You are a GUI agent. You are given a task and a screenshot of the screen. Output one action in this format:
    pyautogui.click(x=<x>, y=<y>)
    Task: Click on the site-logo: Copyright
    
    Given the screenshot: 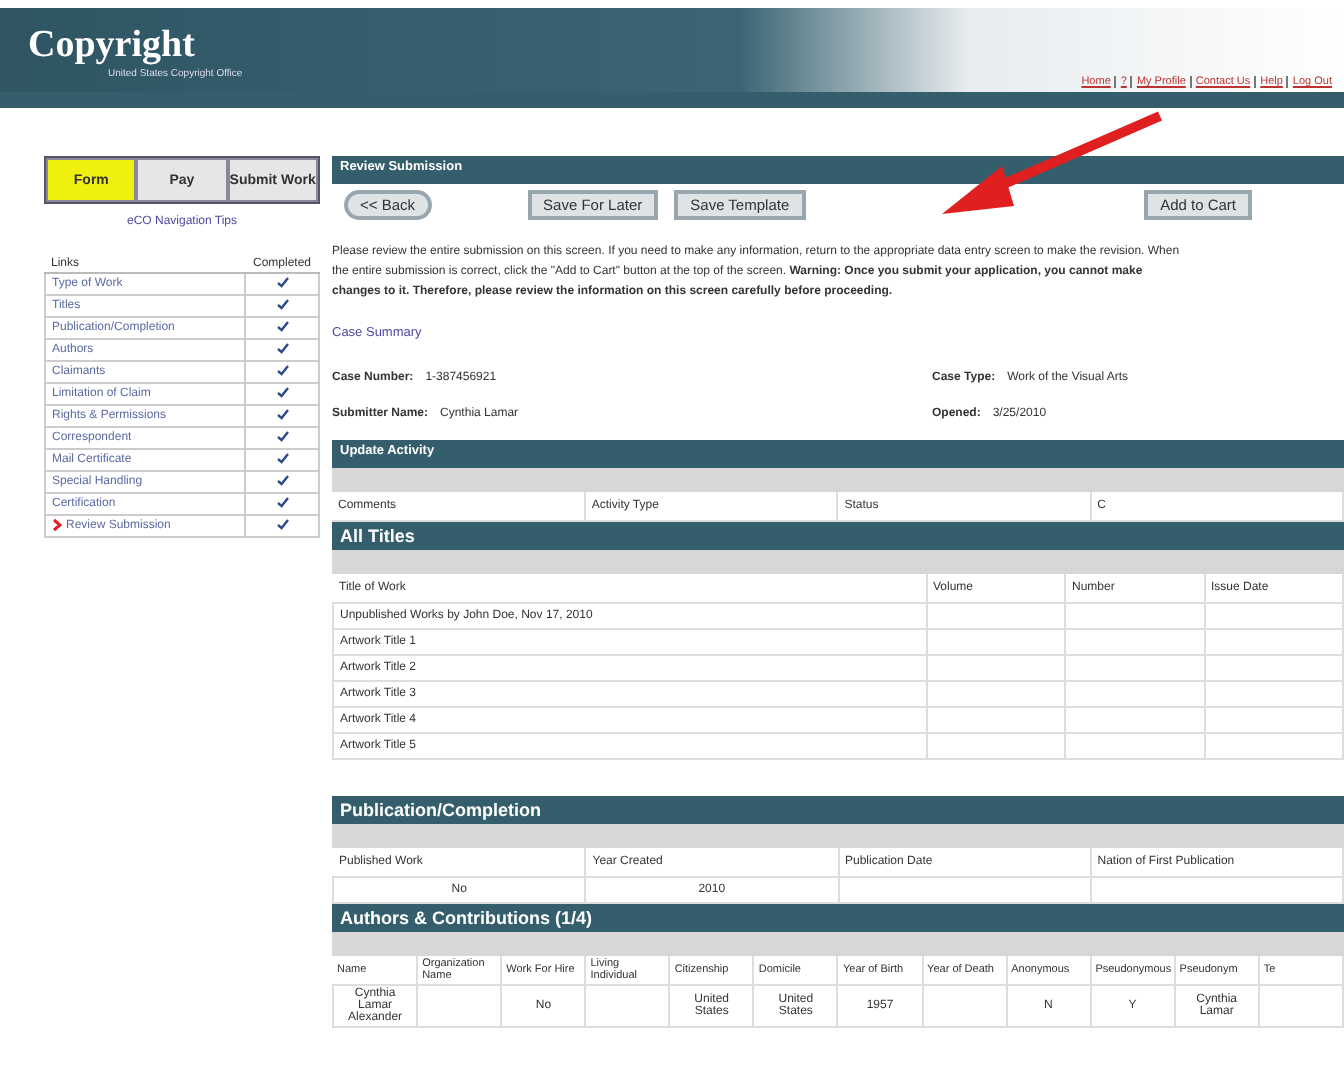 What is the action you would take?
    pyautogui.click(x=135, y=46)
    